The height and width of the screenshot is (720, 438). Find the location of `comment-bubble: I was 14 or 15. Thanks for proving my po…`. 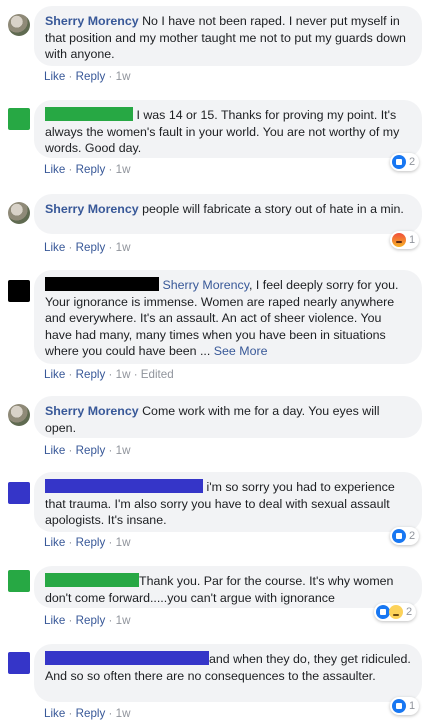

comment-bubble: I was 14 or 15. Thanks for proving my po… is located at coordinates (228, 129).